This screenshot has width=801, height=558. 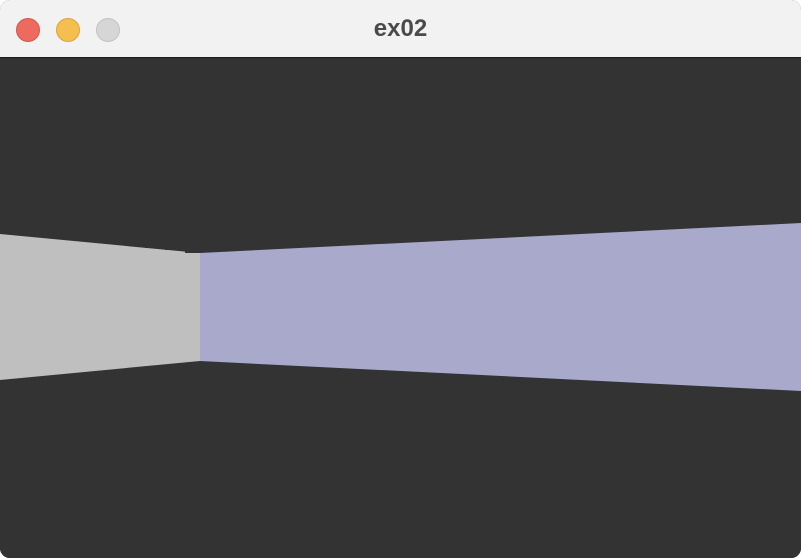 I want to click on window-title: ex02, so click(x=400, y=28).